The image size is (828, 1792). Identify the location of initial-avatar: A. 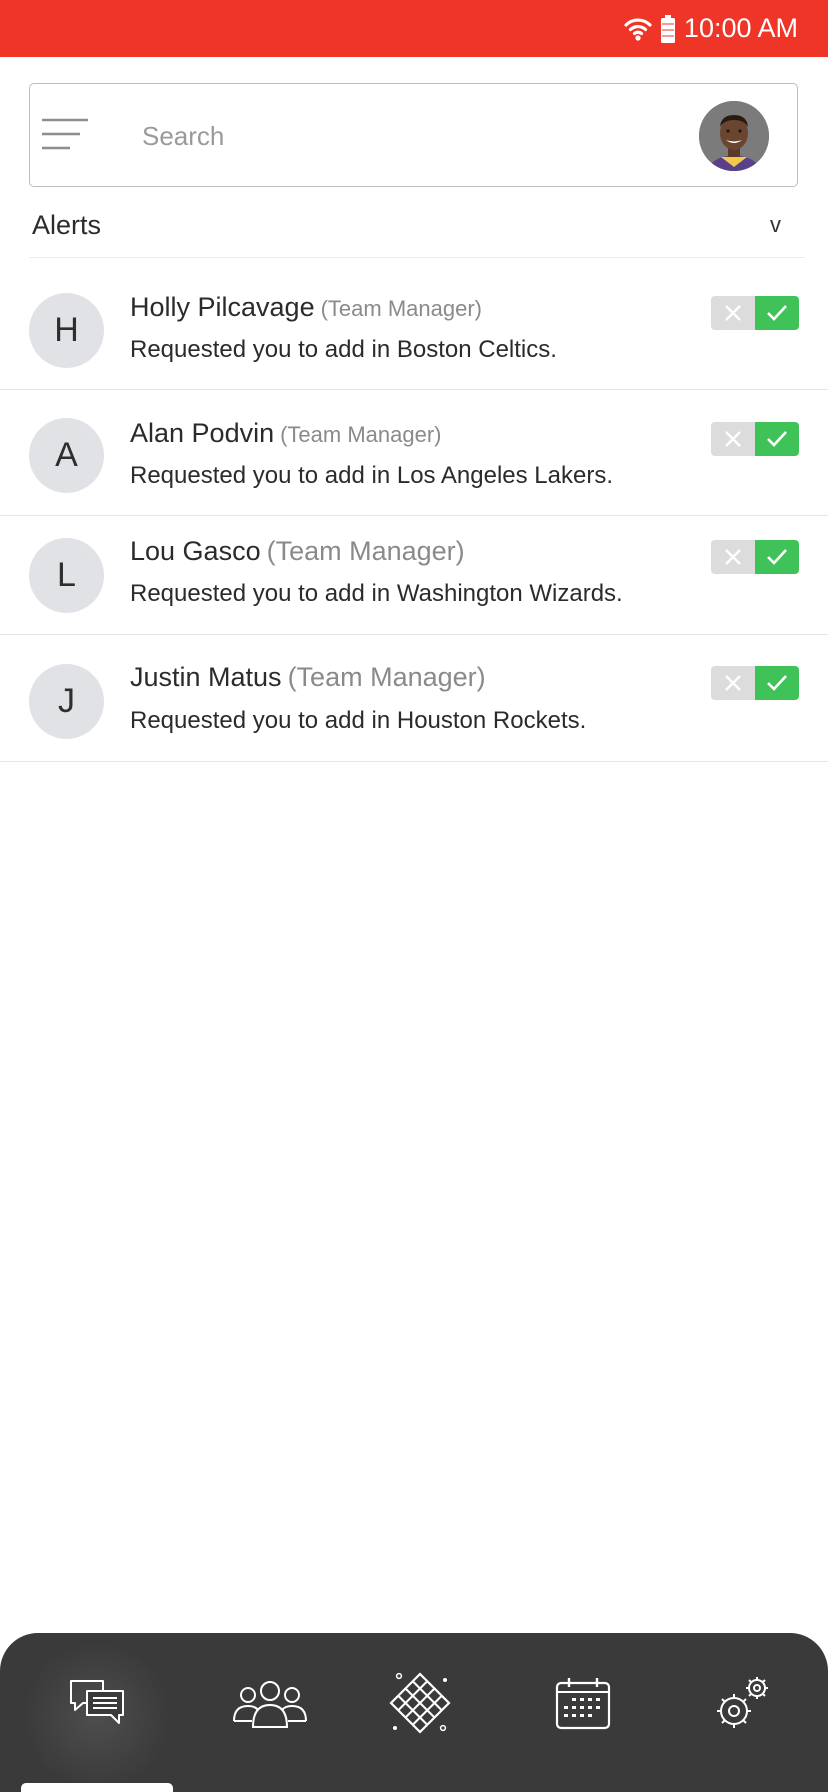
(66, 455).